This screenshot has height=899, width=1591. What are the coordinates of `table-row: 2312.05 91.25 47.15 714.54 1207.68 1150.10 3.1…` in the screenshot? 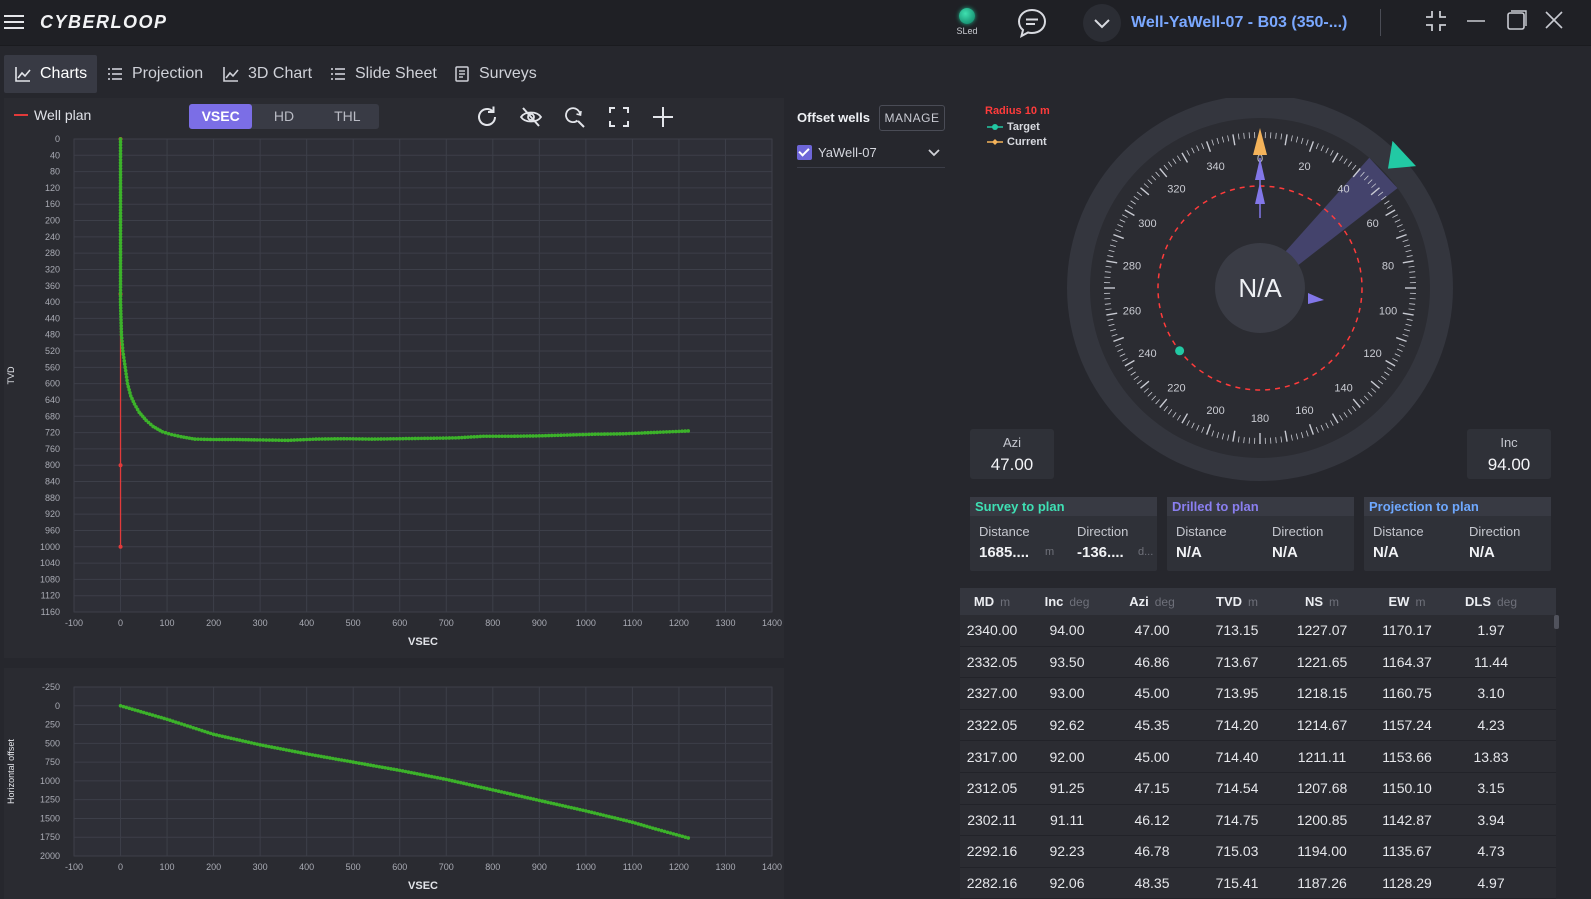 It's located at (1258, 789).